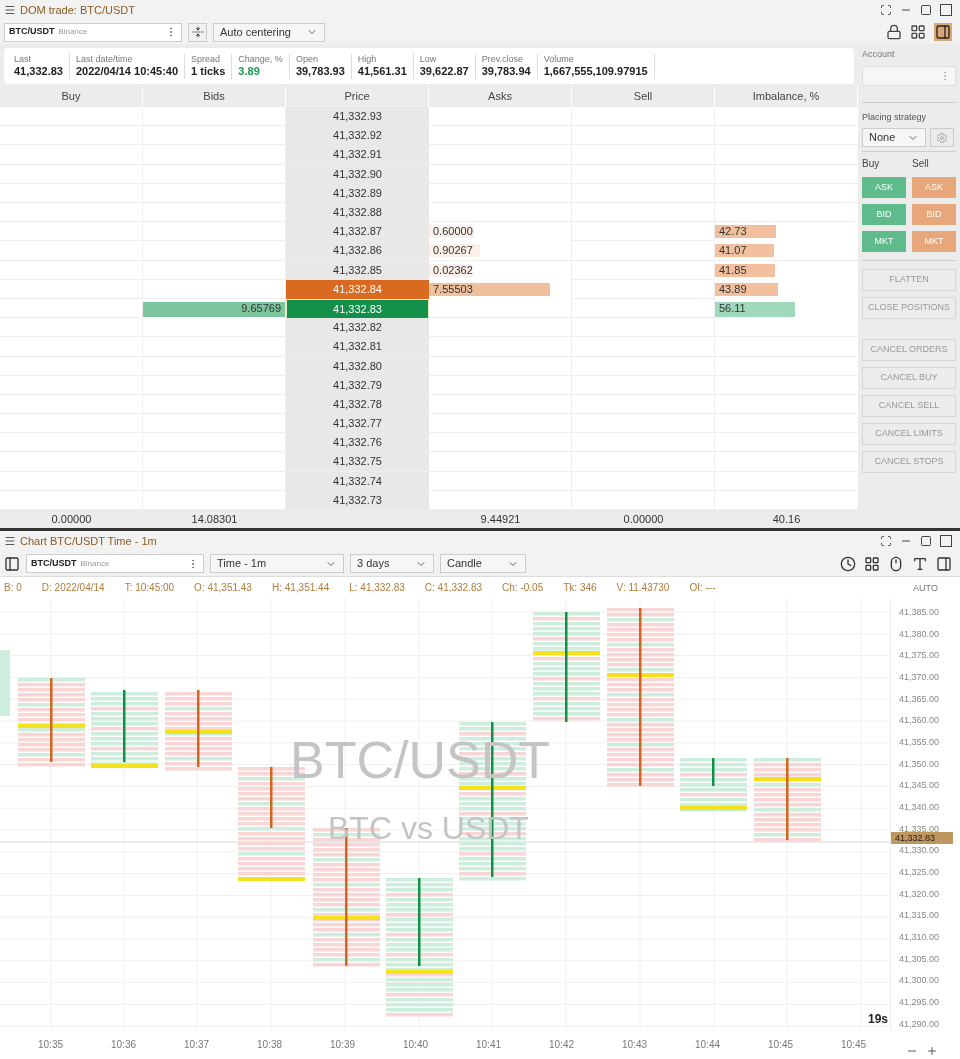 This screenshot has width=960, height=1059. I want to click on time-axis-label: 10:40, so click(415, 1045).